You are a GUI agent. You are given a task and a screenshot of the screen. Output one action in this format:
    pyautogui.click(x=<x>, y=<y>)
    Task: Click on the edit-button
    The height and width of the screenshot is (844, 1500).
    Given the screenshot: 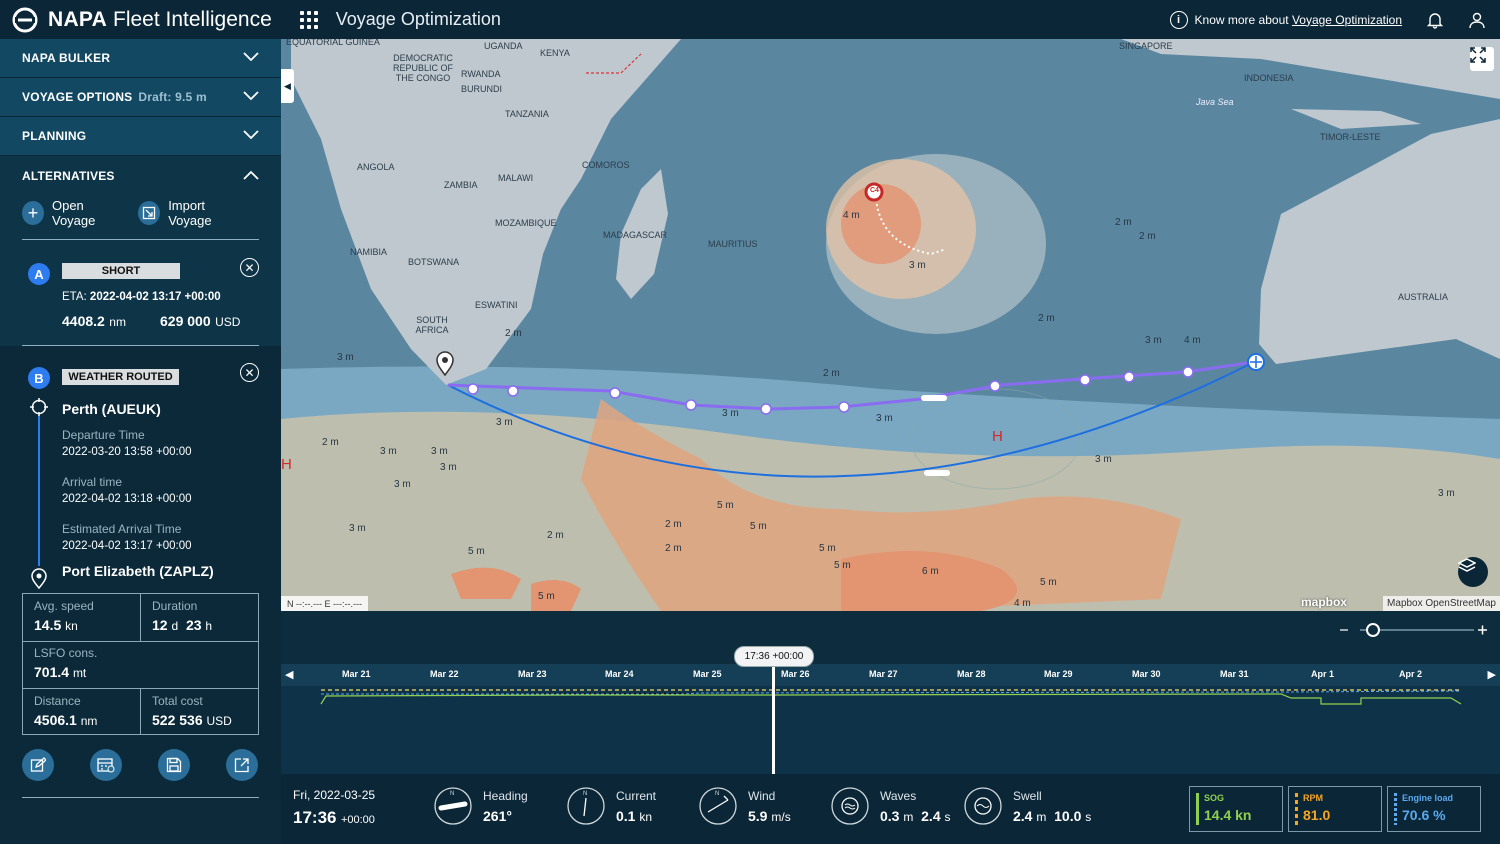 What is the action you would take?
    pyautogui.click(x=38, y=765)
    